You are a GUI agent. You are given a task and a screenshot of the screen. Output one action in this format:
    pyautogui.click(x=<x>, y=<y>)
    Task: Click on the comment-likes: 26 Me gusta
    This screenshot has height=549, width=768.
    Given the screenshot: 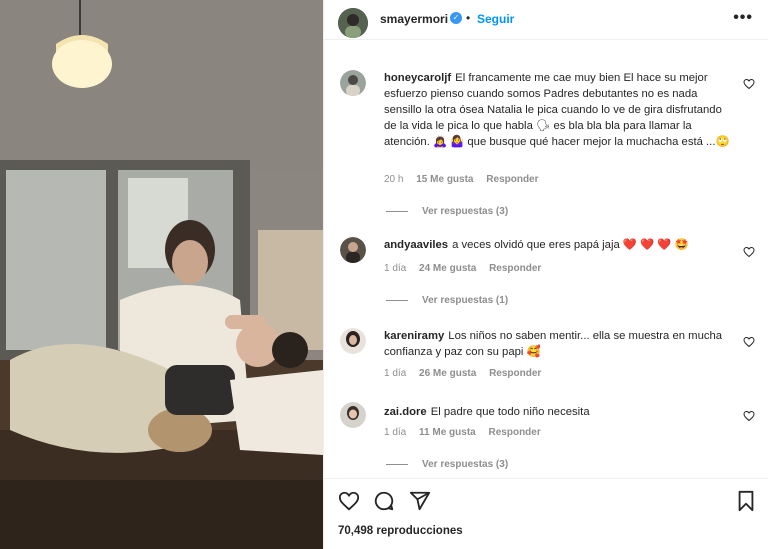 What is the action you would take?
    pyautogui.click(x=447, y=373)
    